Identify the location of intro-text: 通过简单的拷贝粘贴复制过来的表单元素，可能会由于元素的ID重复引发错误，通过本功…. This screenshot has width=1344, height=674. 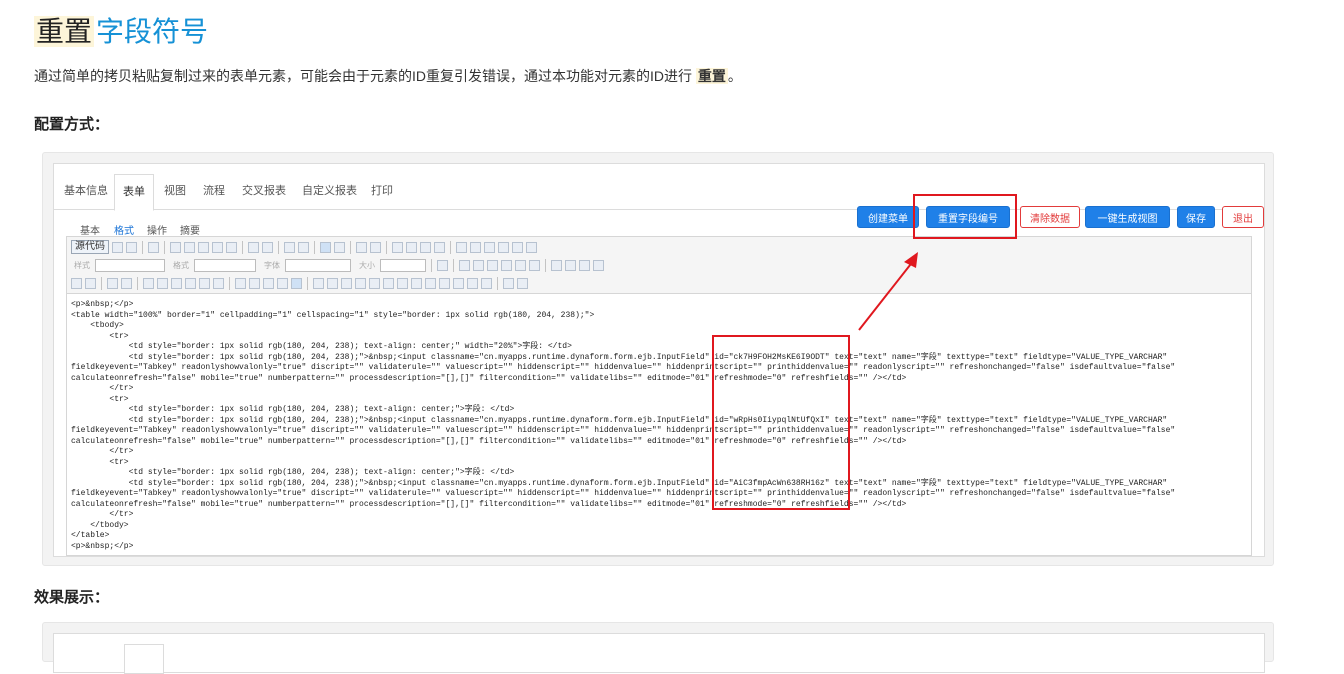
(363, 76).